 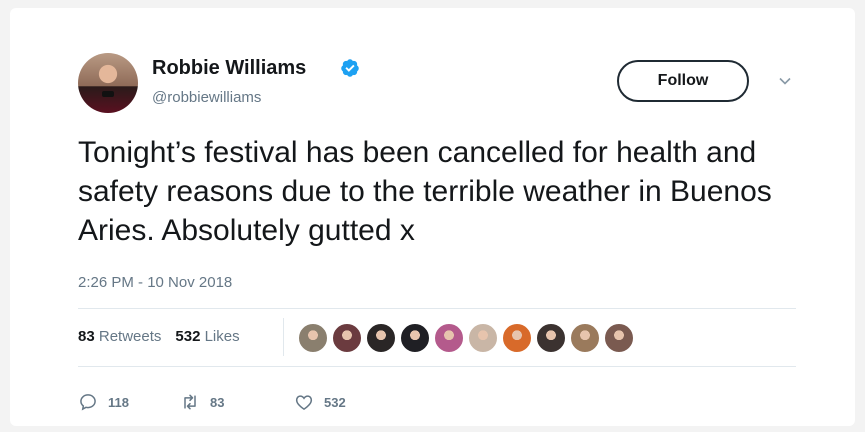 I want to click on author-avatar, so click(x=108, y=83).